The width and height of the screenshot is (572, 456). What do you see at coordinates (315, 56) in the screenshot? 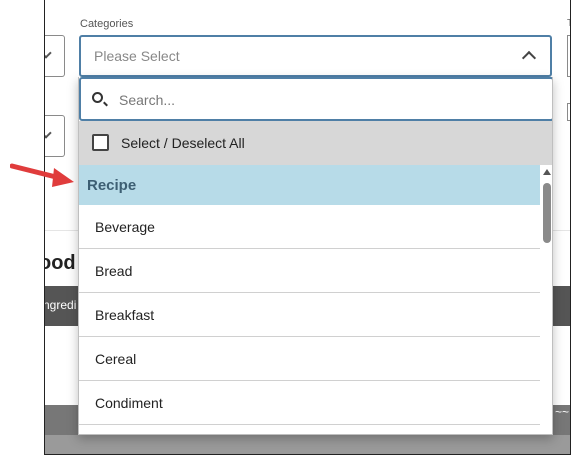
I see `categories-select: Please Select` at bounding box center [315, 56].